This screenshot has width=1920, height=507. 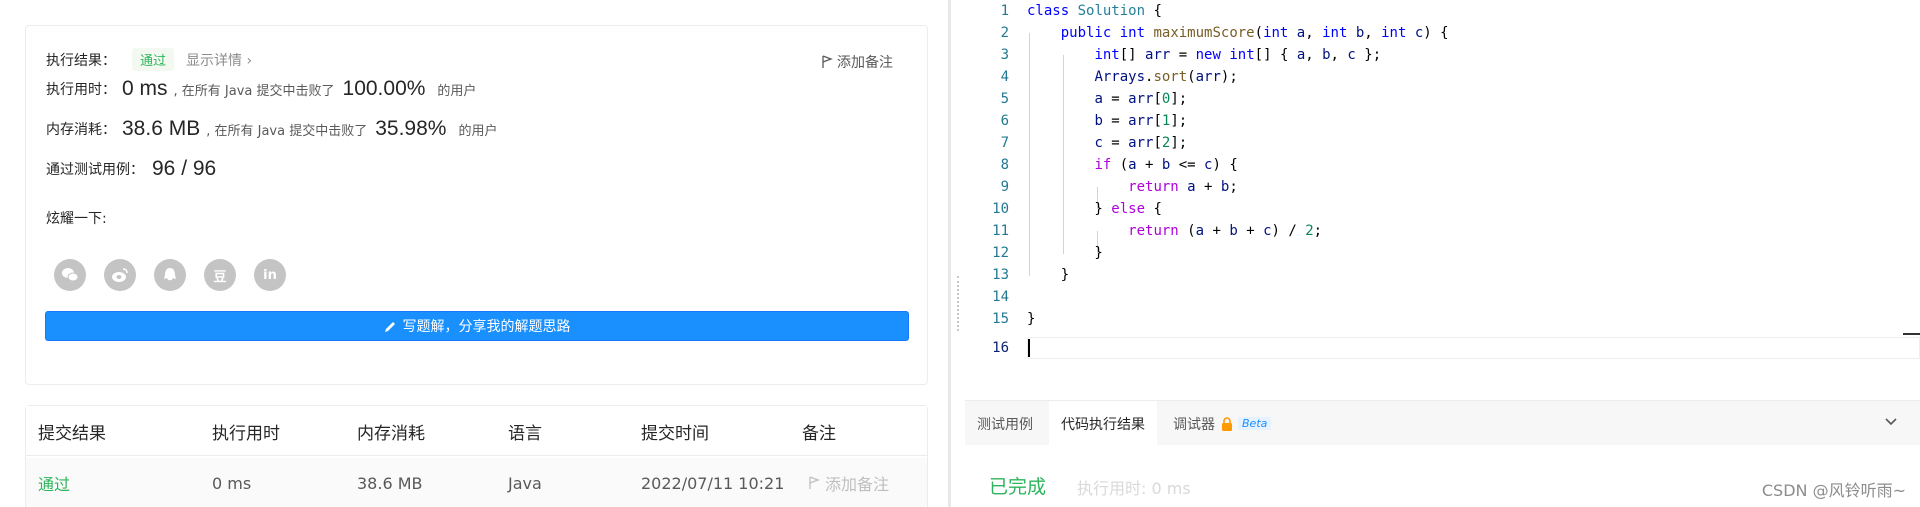 I want to click on tests-value: 96 / 96, so click(x=184, y=168).